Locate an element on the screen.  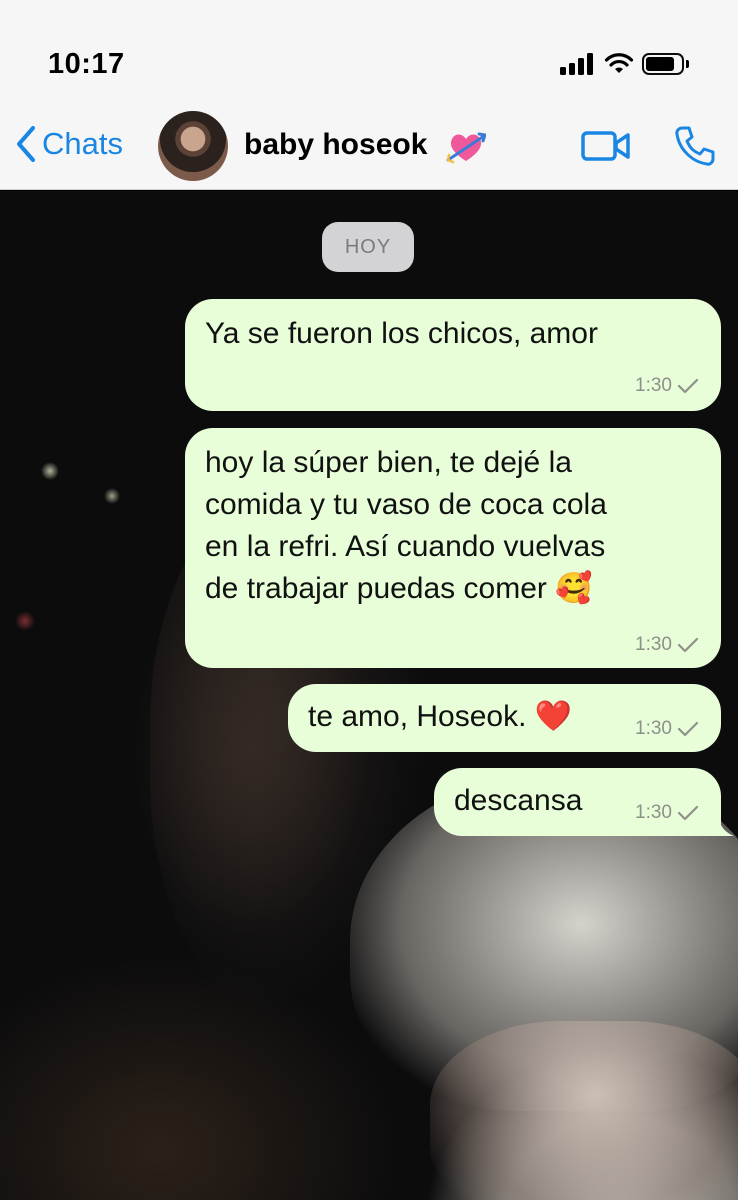
message-bubble: te amo, Hoseok. ❤️ 1:30 is located at coordinates (504, 718).